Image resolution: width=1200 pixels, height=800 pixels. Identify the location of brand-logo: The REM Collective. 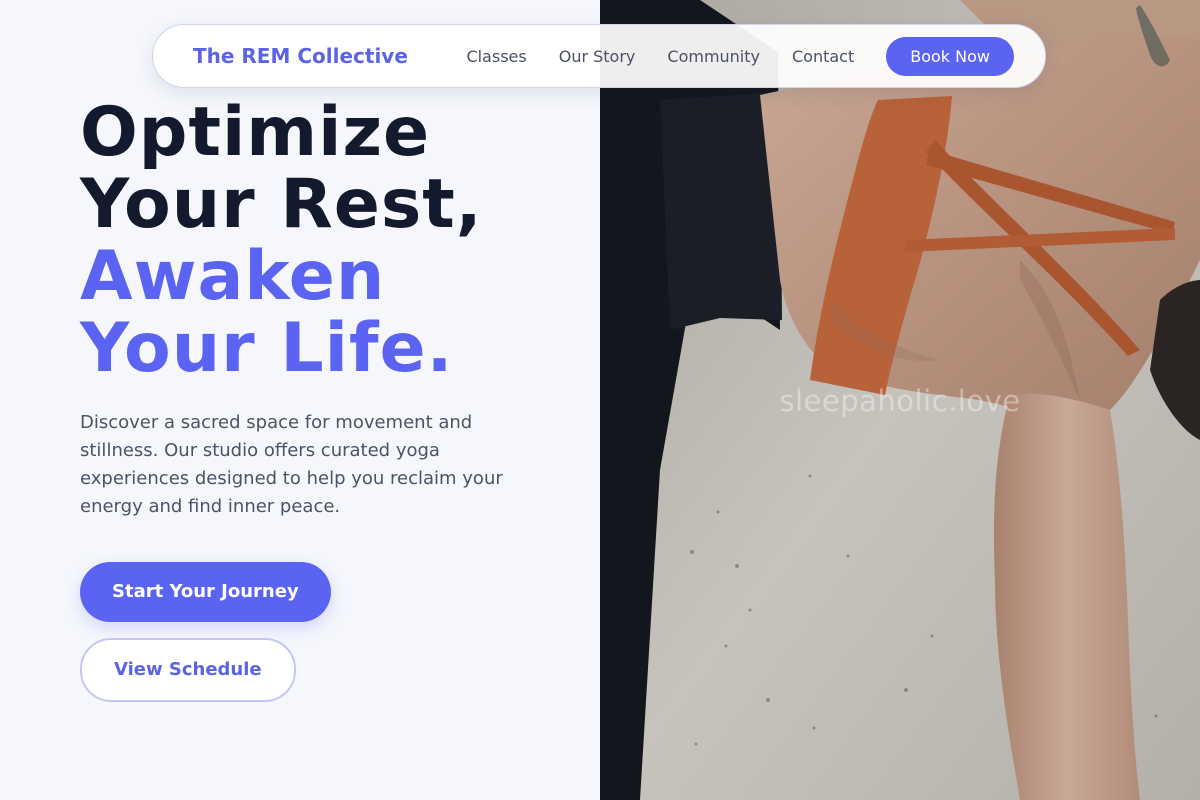
(300, 56).